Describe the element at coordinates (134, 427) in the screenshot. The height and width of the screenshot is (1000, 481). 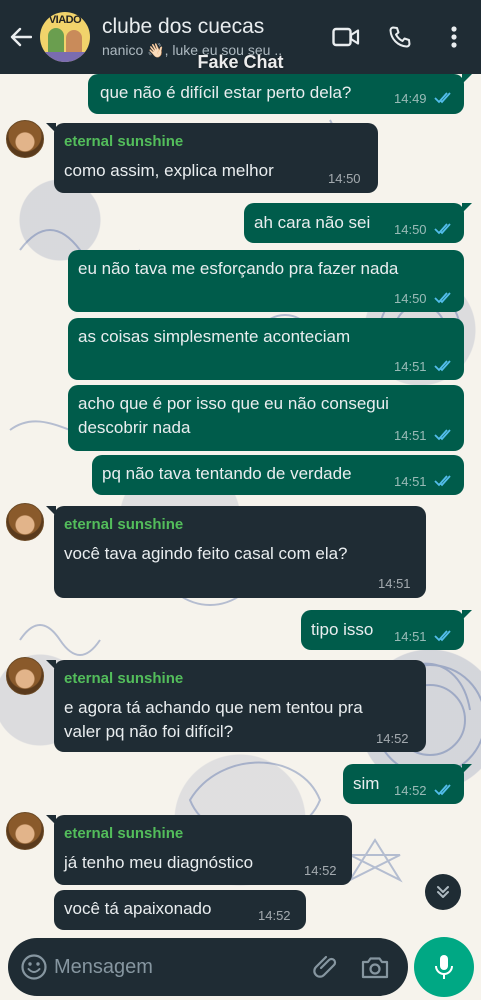
I see `message-text-line2: descobrir nada` at that location.